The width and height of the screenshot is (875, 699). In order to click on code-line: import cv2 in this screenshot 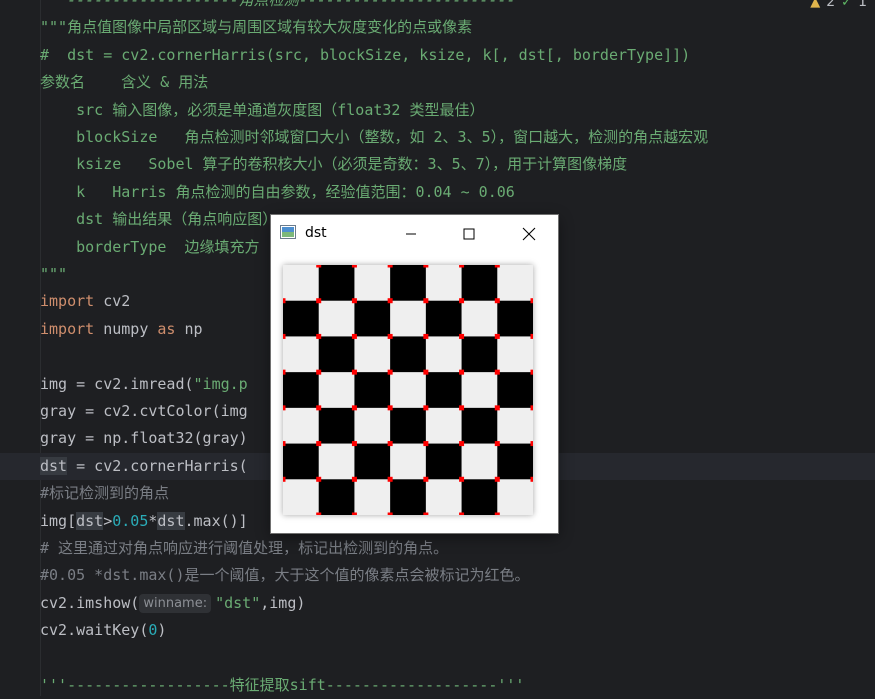, I will do `click(85, 301)`.